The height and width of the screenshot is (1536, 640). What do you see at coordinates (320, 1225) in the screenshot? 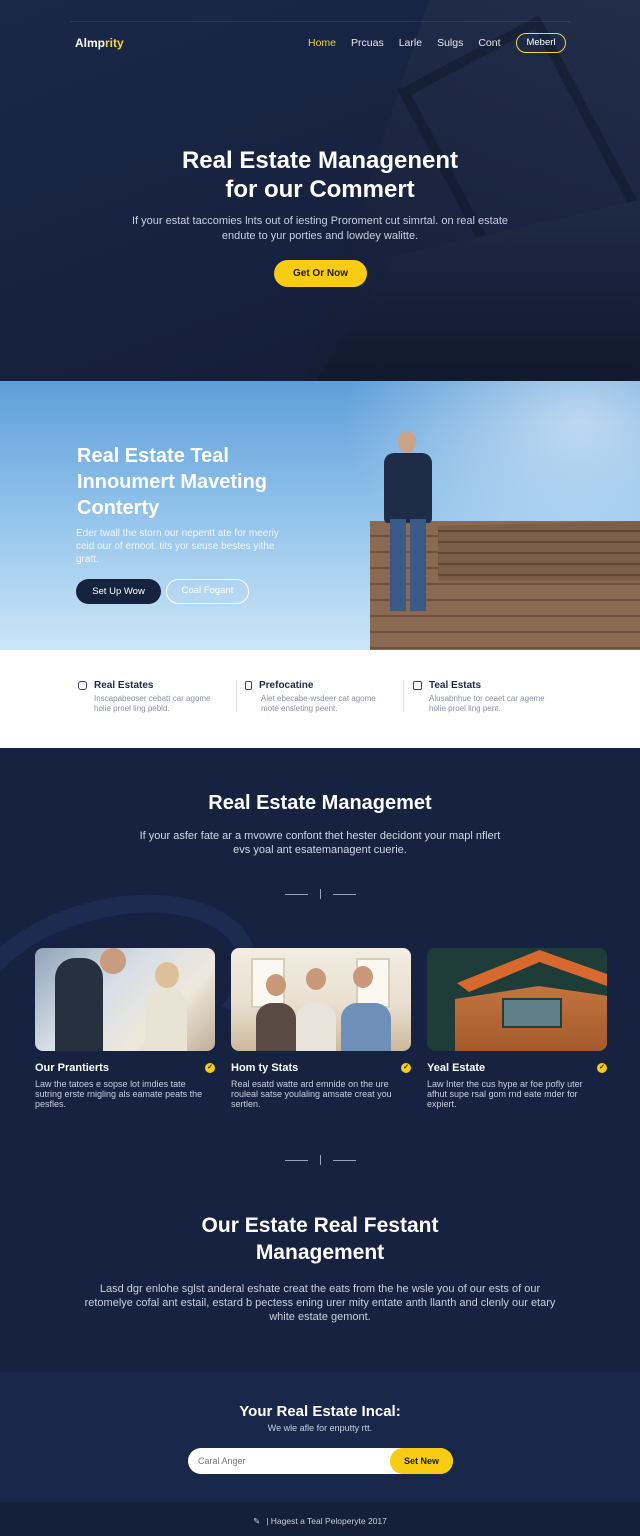
I see `our-estate-title-line1: Our Estate Real Festant` at bounding box center [320, 1225].